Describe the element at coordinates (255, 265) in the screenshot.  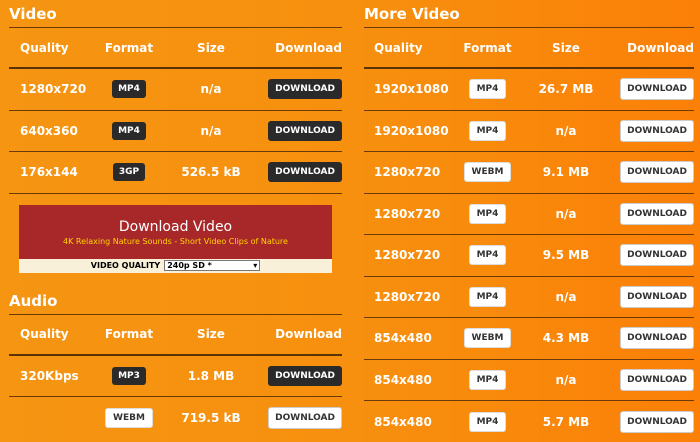
I see `chevron-down-icon: ▾` at that location.